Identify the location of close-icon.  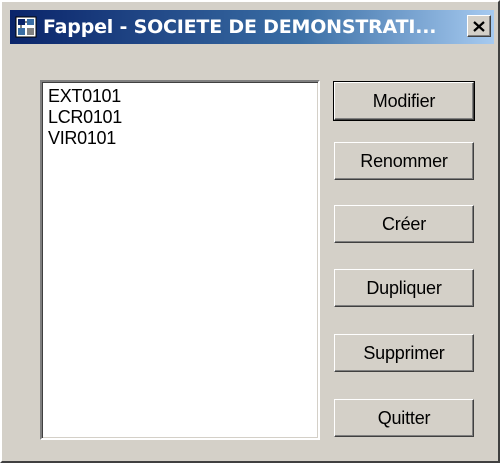
(479, 26).